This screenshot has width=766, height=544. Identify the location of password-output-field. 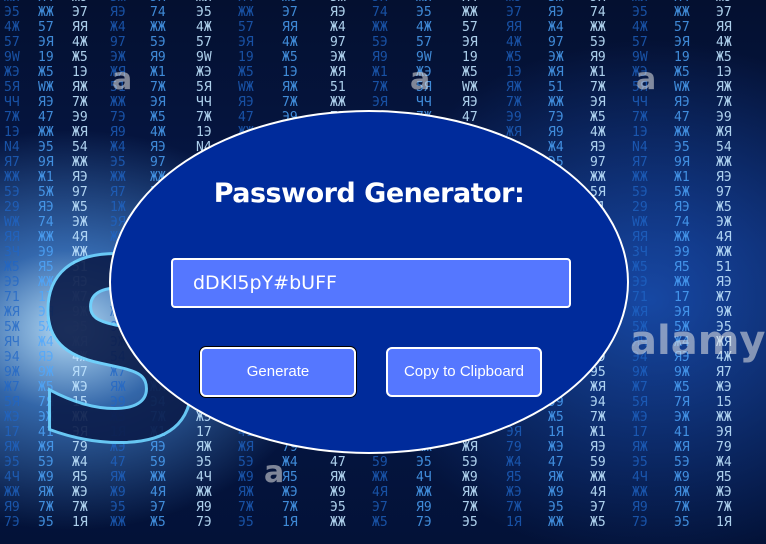
(371, 283).